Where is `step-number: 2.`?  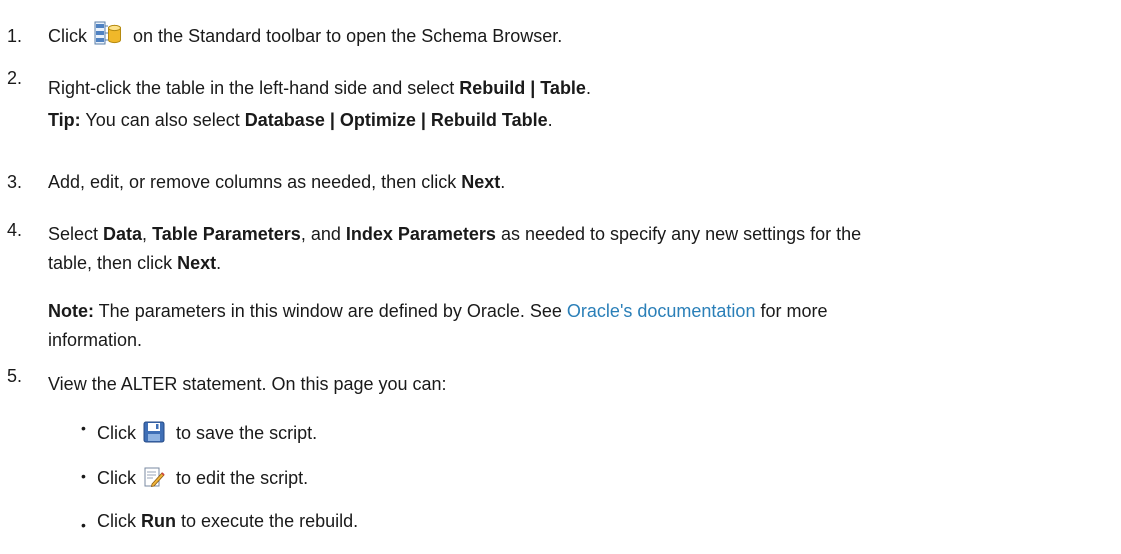 step-number: 2. is located at coordinates (15, 78).